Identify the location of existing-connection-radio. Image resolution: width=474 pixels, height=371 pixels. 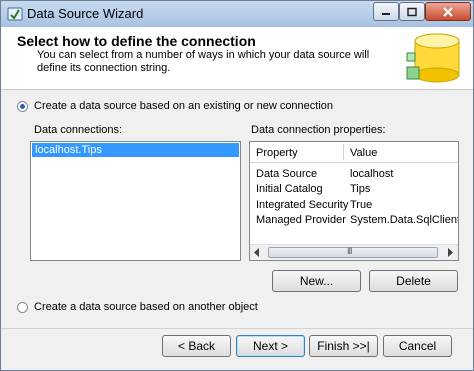
(22, 106).